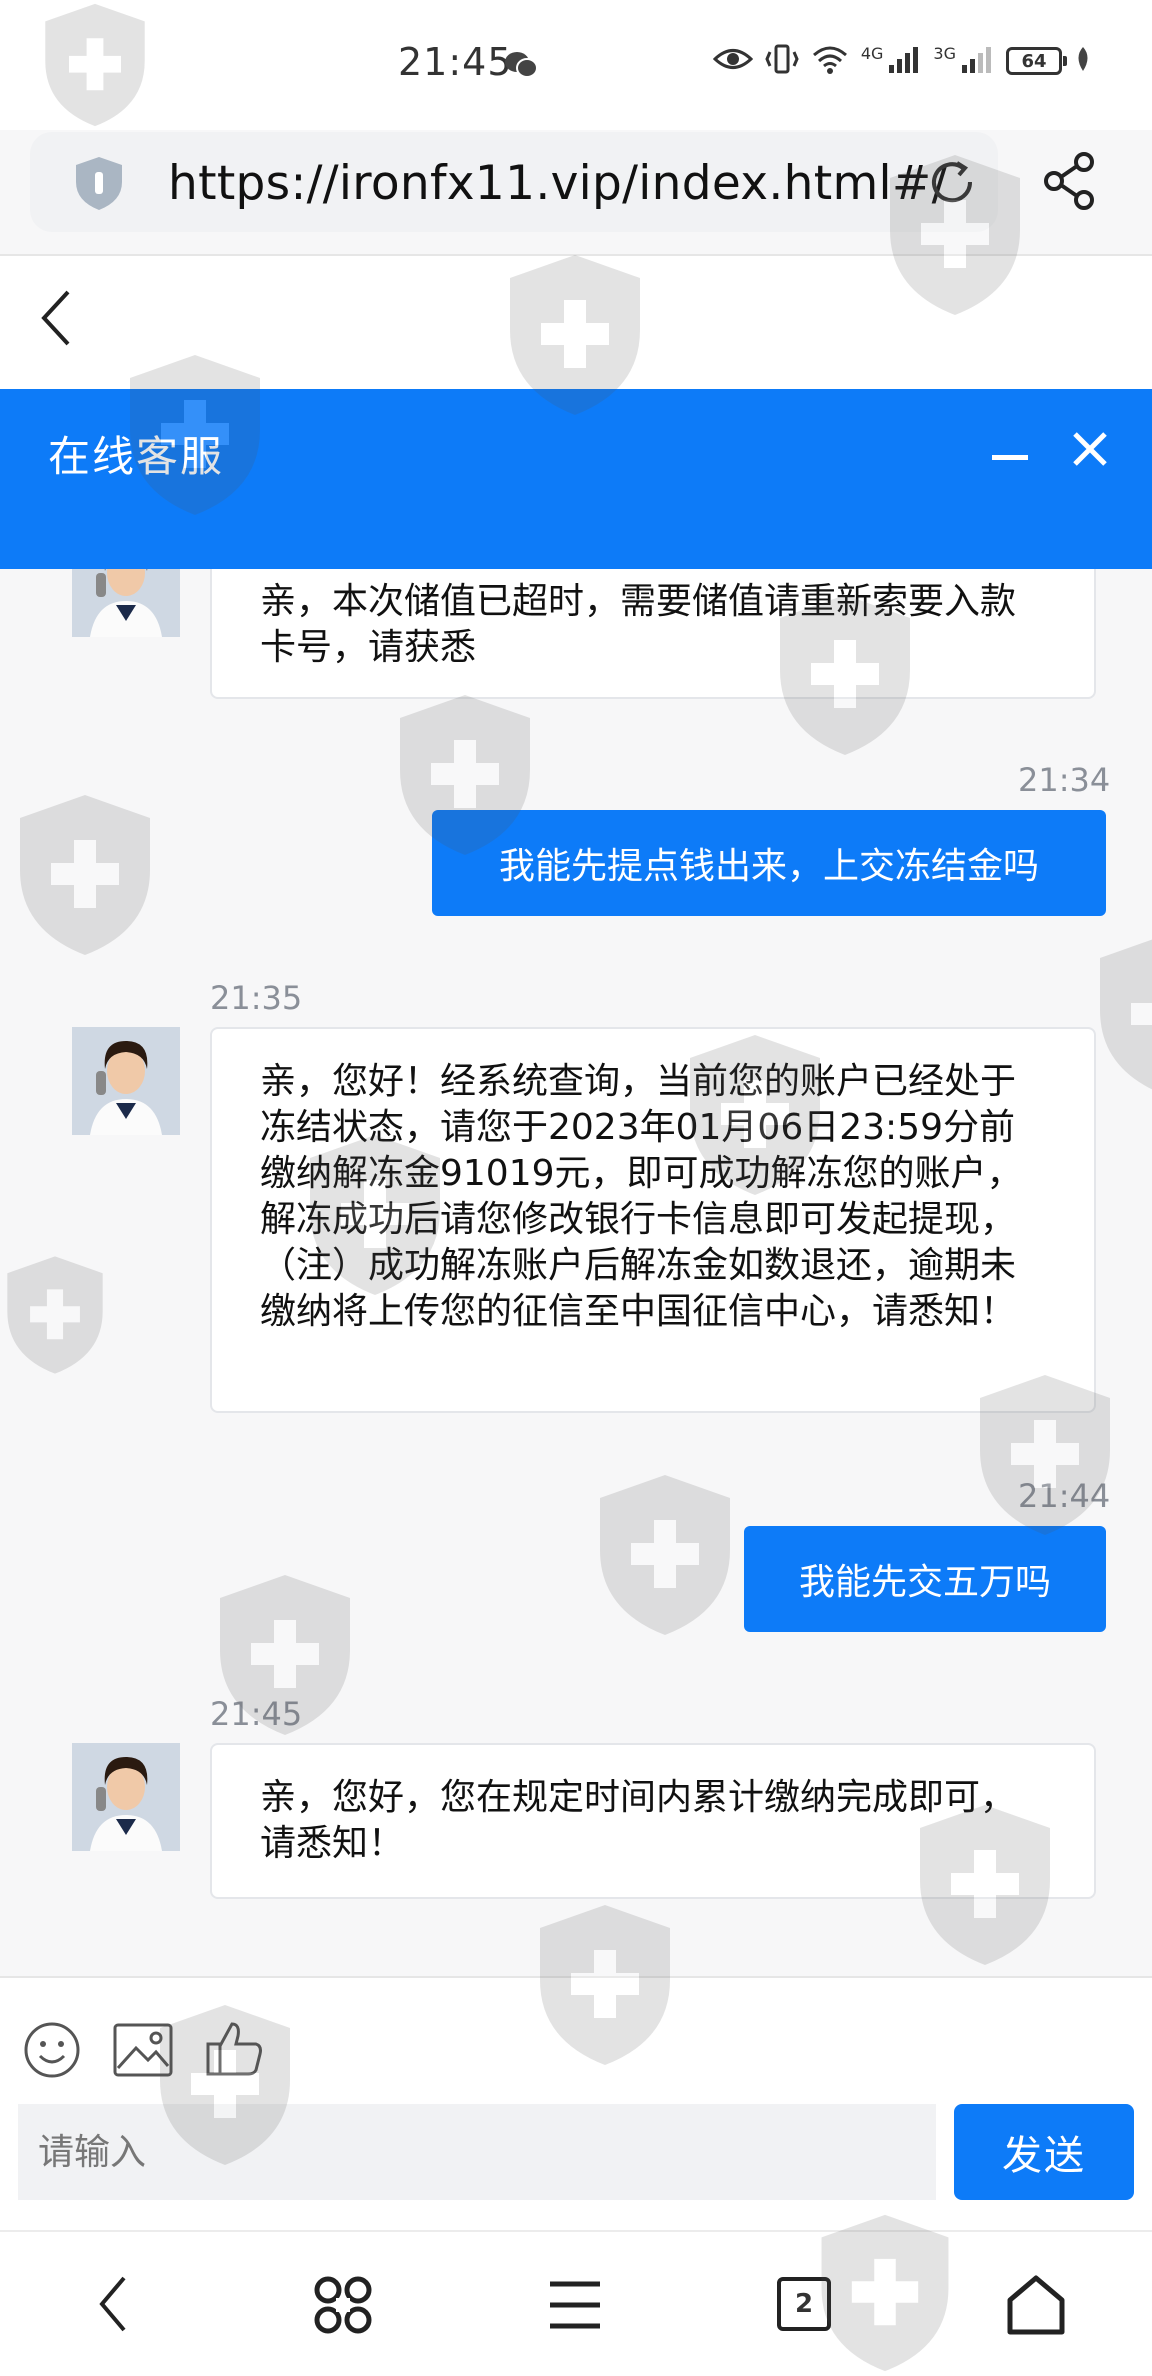  I want to click on menu-icon, so click(575, 2307).